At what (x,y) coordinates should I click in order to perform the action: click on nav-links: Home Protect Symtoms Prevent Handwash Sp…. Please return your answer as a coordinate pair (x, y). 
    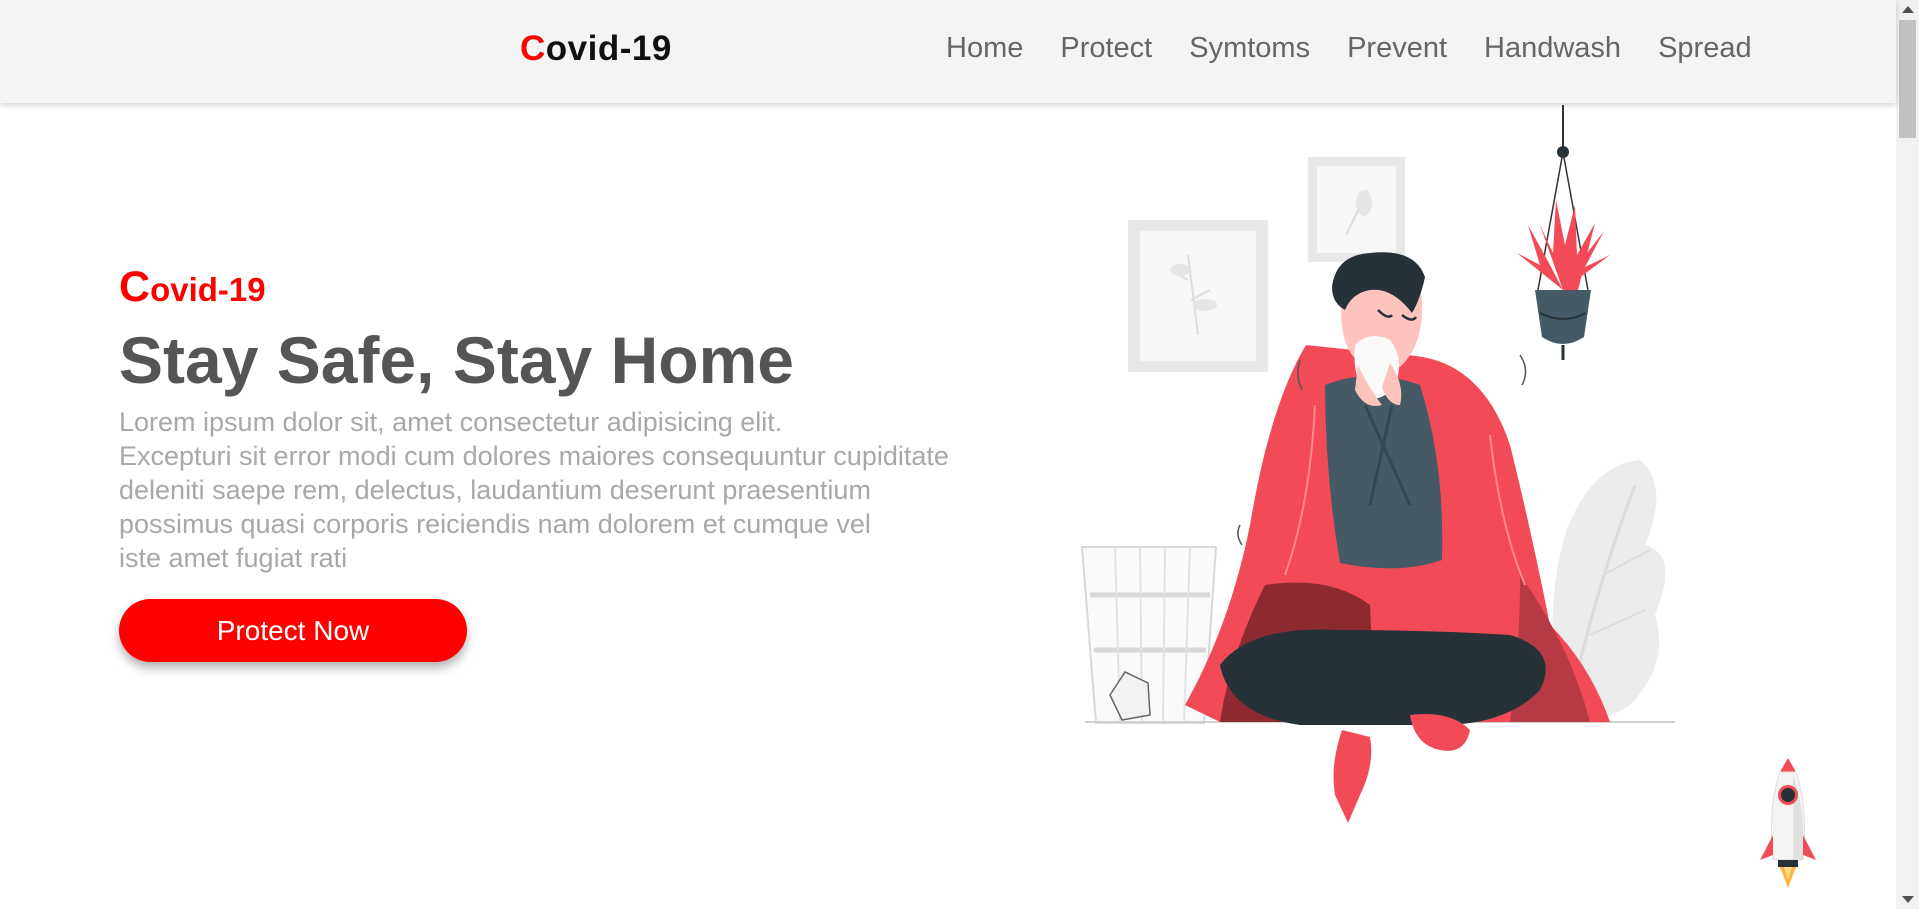
    Looking at the image, I should click on (1367, 48).